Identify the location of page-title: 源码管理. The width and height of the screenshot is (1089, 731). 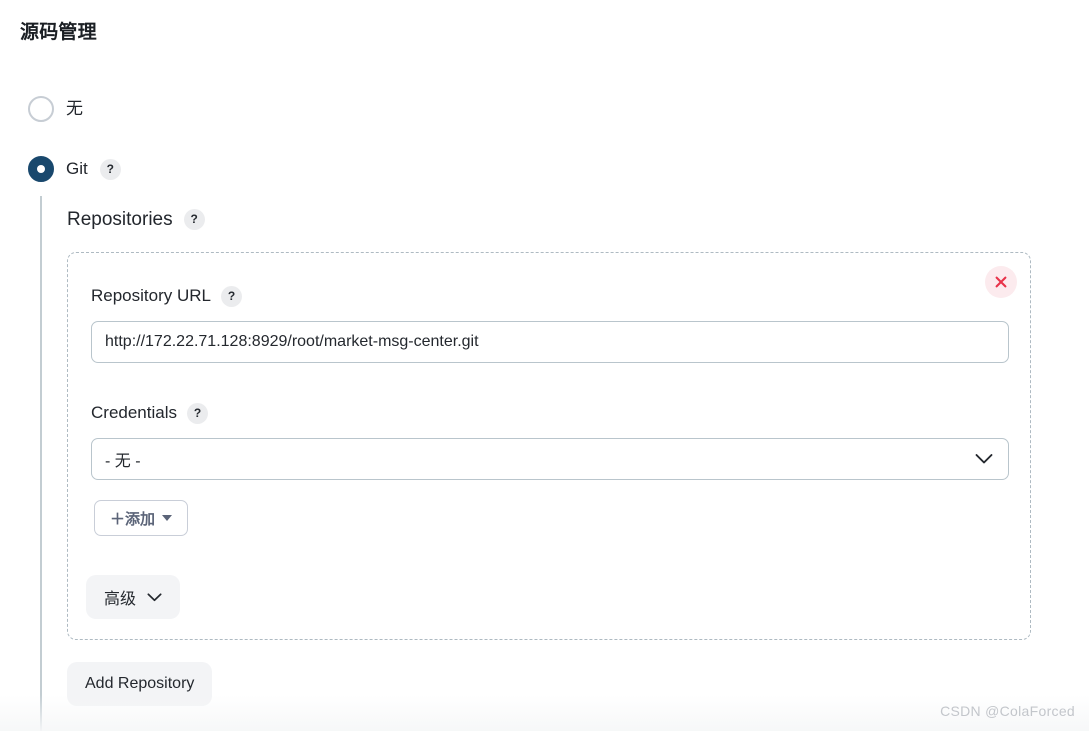
(58, 32).